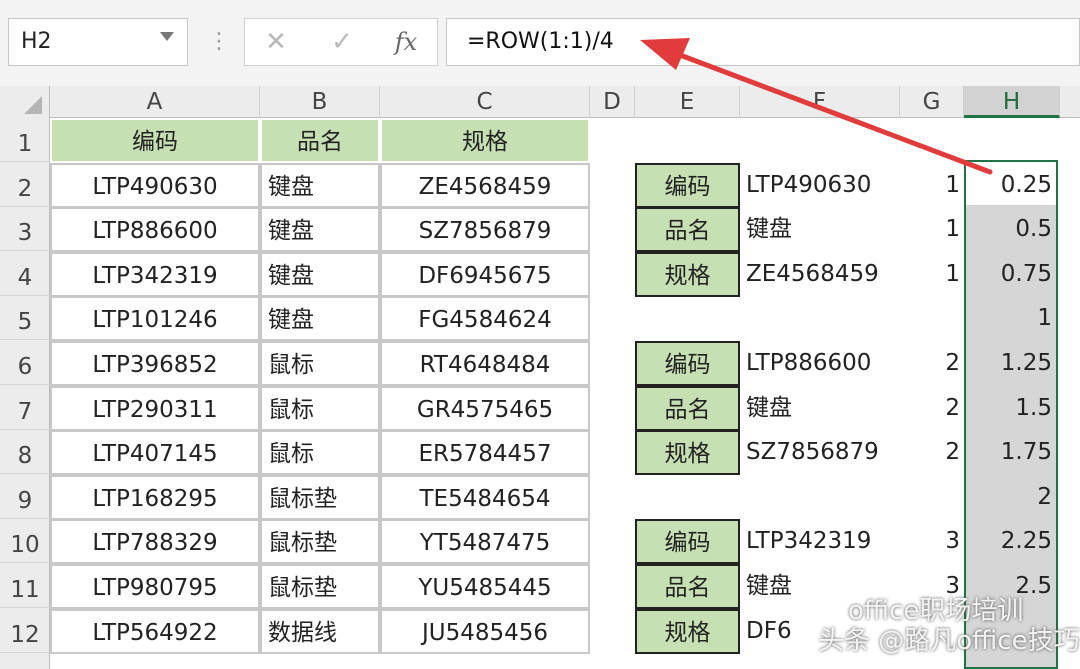 The width and height of the screenshot is (1080, 669). I want to click on table-cell: GR4575465, so click(485, 408).